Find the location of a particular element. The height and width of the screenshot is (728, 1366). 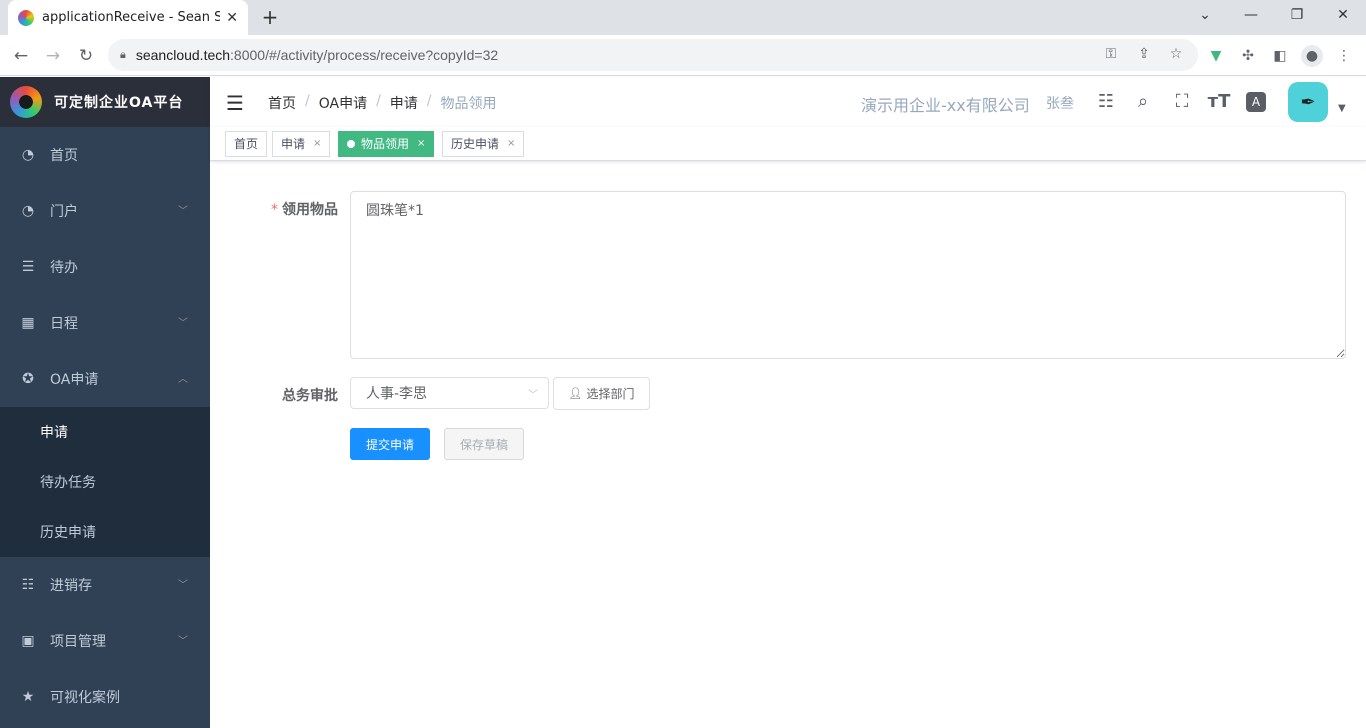

breadcrumb: 首页 / OA申请 / 申请 / 物品领用 is located at coordinates (382, 103).